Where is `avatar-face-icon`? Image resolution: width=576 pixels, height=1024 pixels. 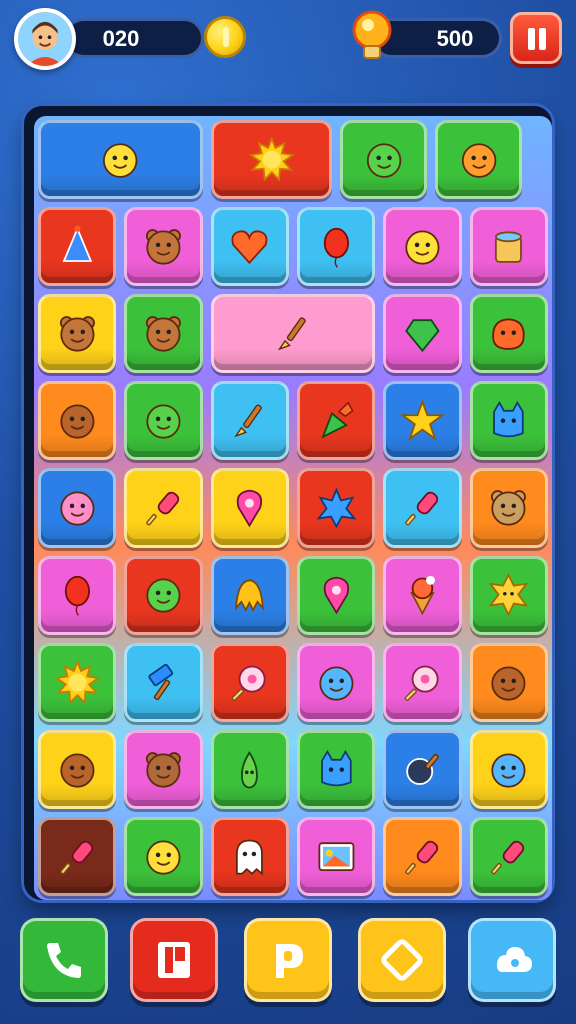
avatar-face-icon is located at coordinates (45, 39).